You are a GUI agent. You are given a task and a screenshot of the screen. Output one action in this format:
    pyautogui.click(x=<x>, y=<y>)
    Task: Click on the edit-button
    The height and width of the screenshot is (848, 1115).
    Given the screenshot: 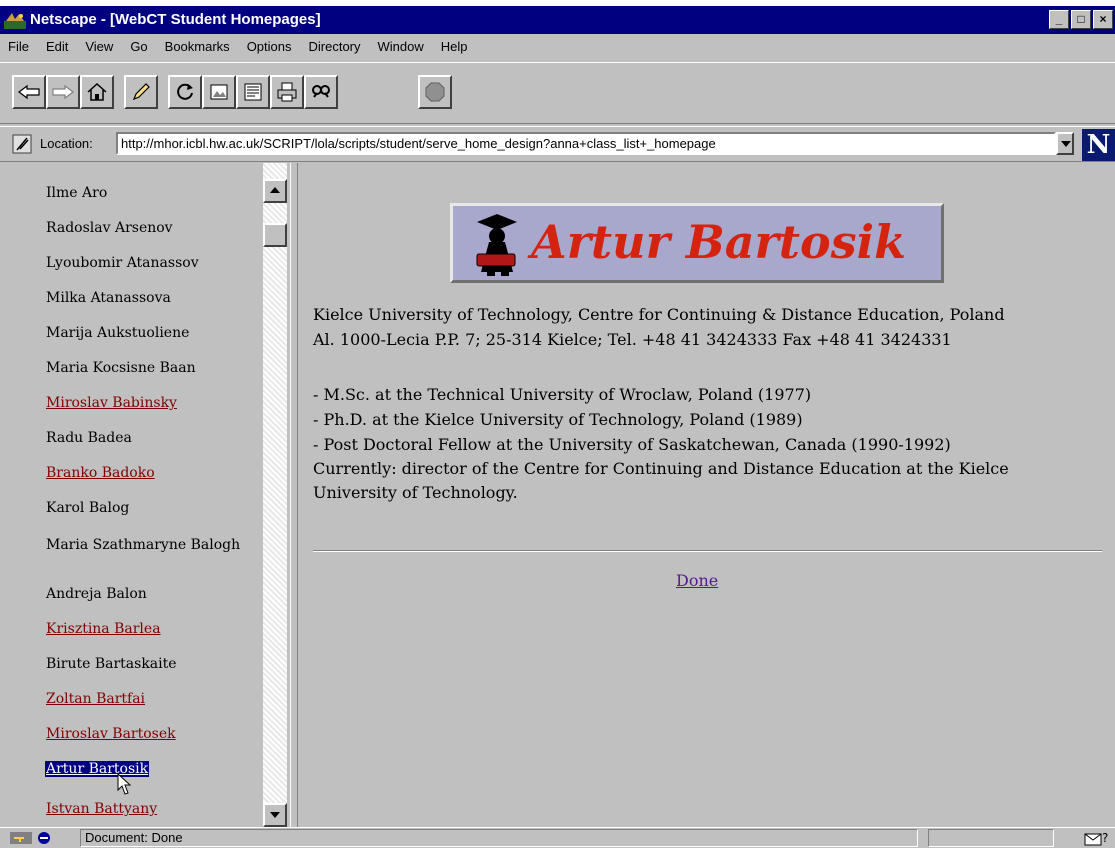 What is the action you would take?
    pyautogui.click(x=141, y=92)
    